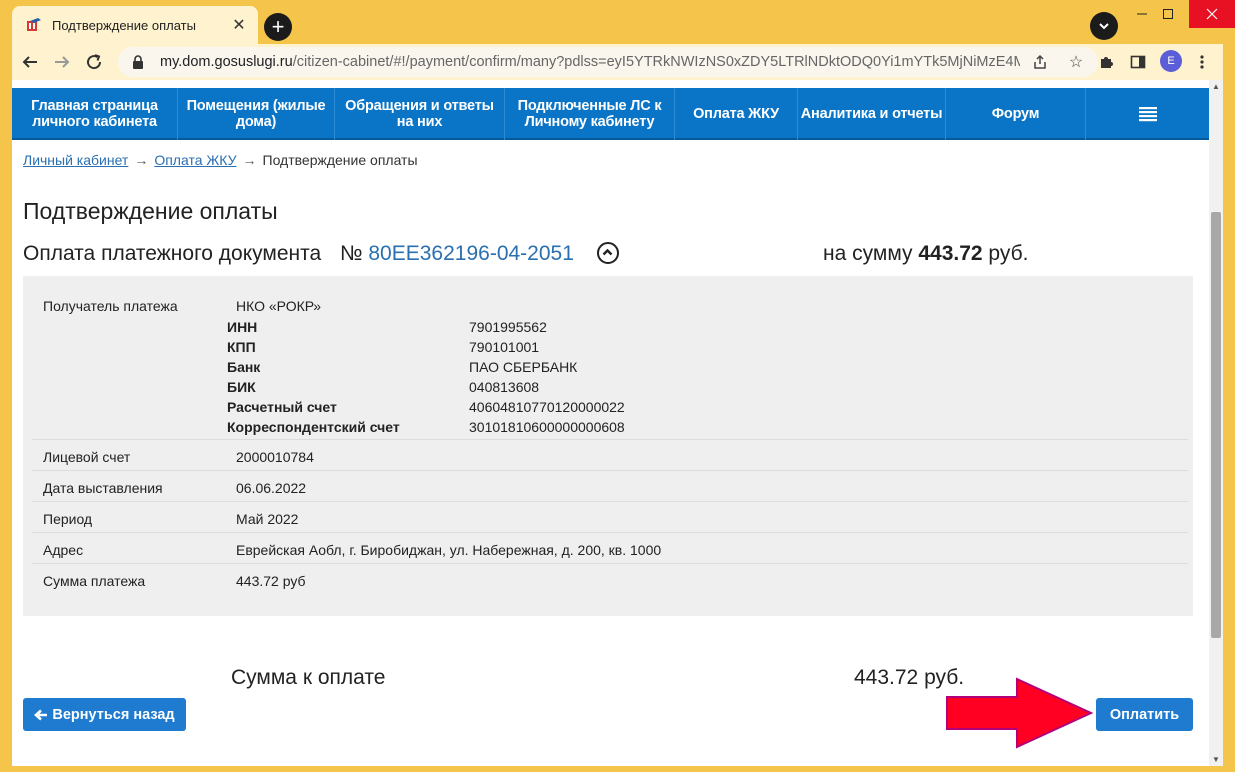 This screenshot has height=772, width=1235. What do you see at coordinates (523, 367) in the screenshot?
I see `field-value: ПАО СБЕРБАНК` at bounding box center [523, 367].